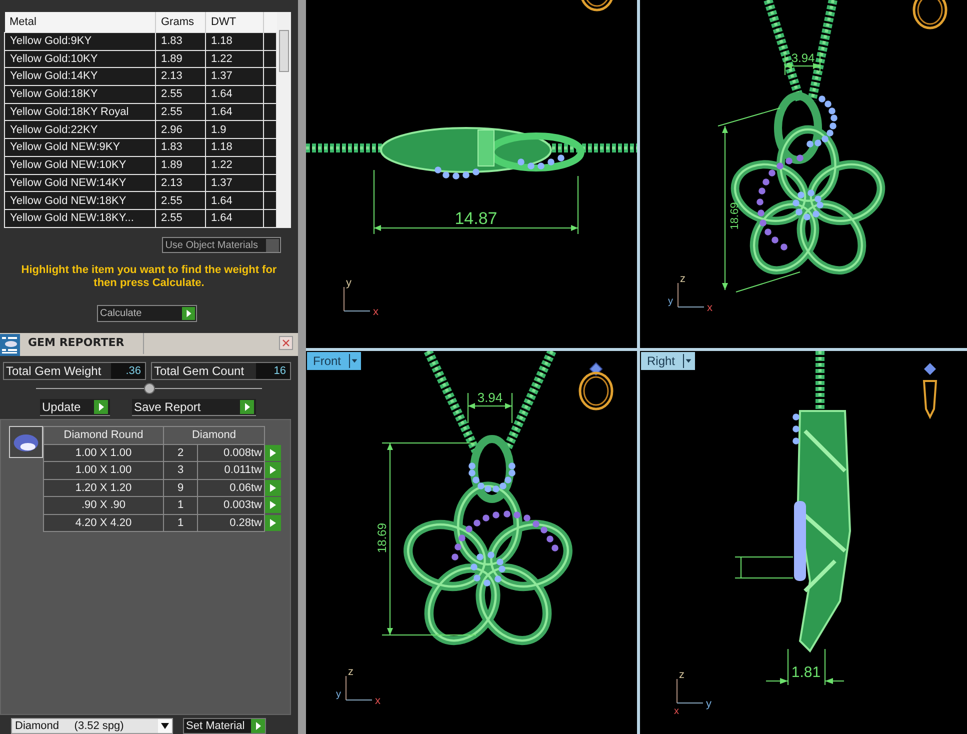  Describe the element at coordinates (147, 313) in the screenshot. I see `calculate-button: Calculate` at that location.